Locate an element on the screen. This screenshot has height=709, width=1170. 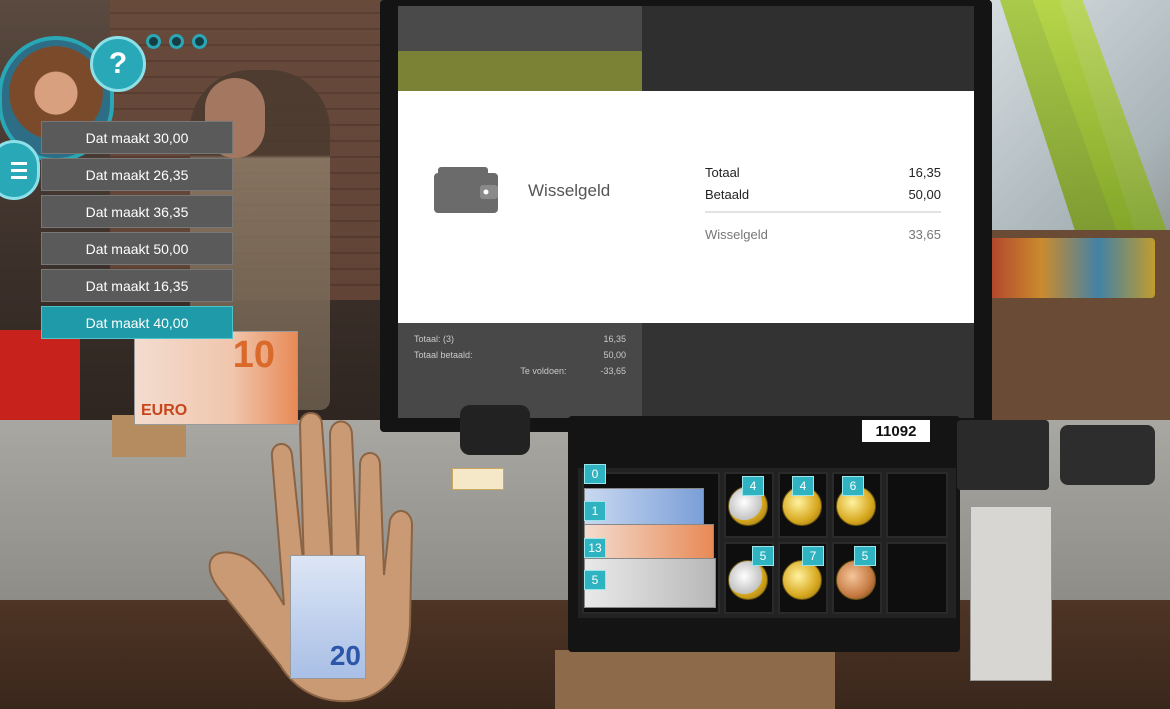
summary-total-row: Totaal 16,35 is located at coordinates (823, 172).